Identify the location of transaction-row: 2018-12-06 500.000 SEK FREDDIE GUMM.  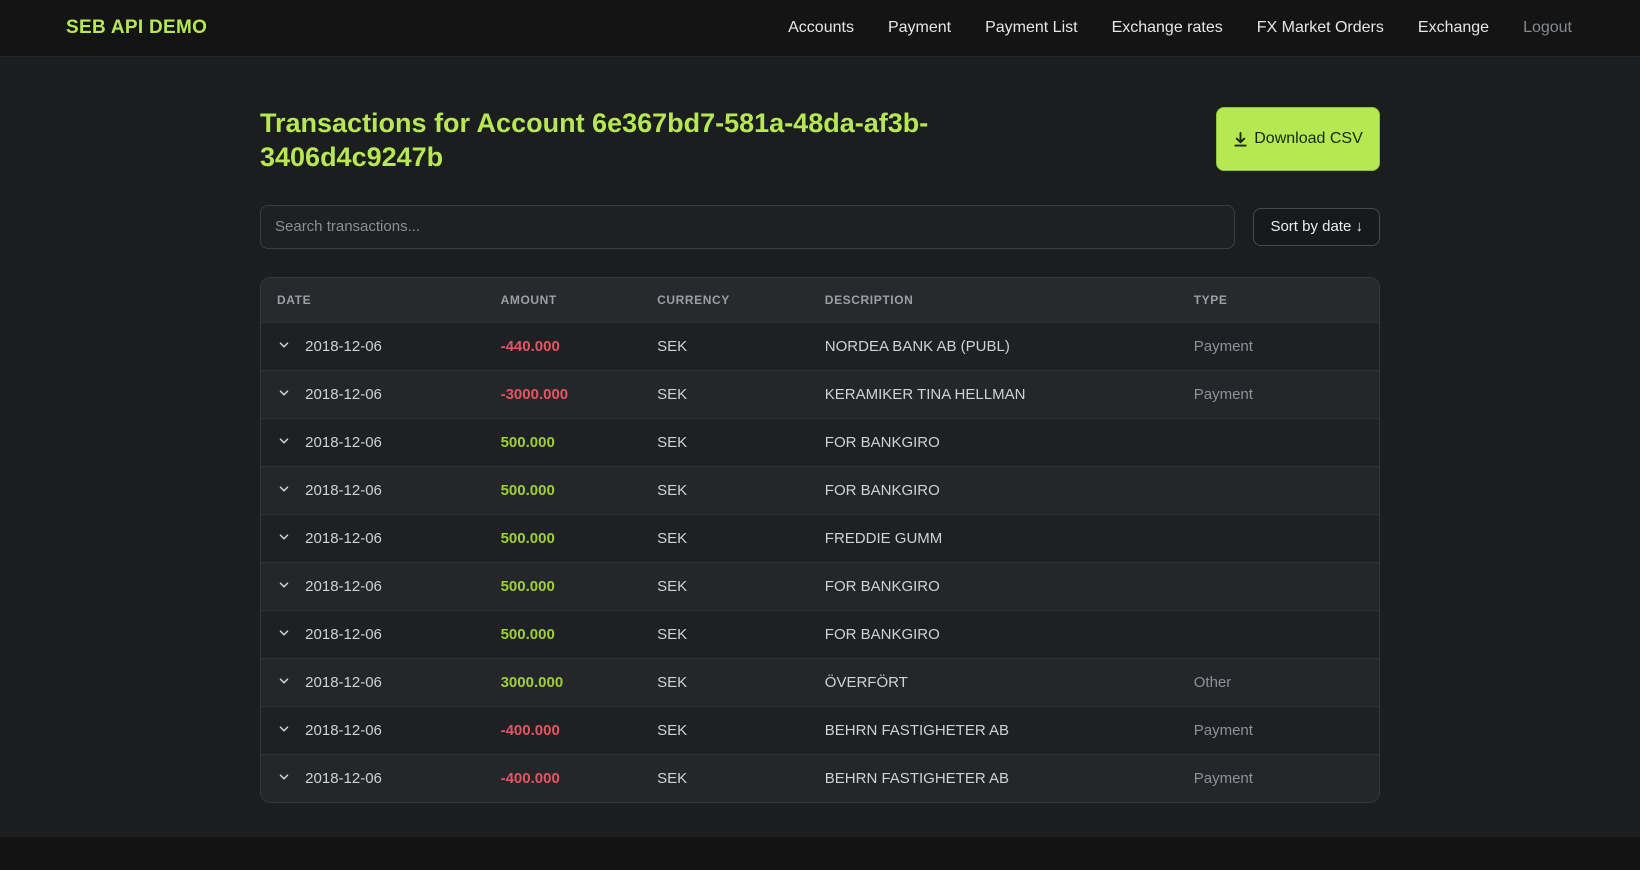
(820, 537).